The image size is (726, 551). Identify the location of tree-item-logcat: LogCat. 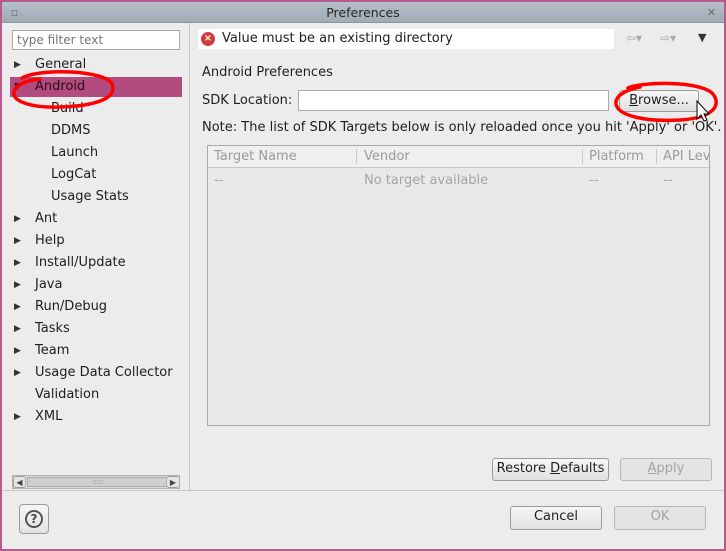
(96, 175).